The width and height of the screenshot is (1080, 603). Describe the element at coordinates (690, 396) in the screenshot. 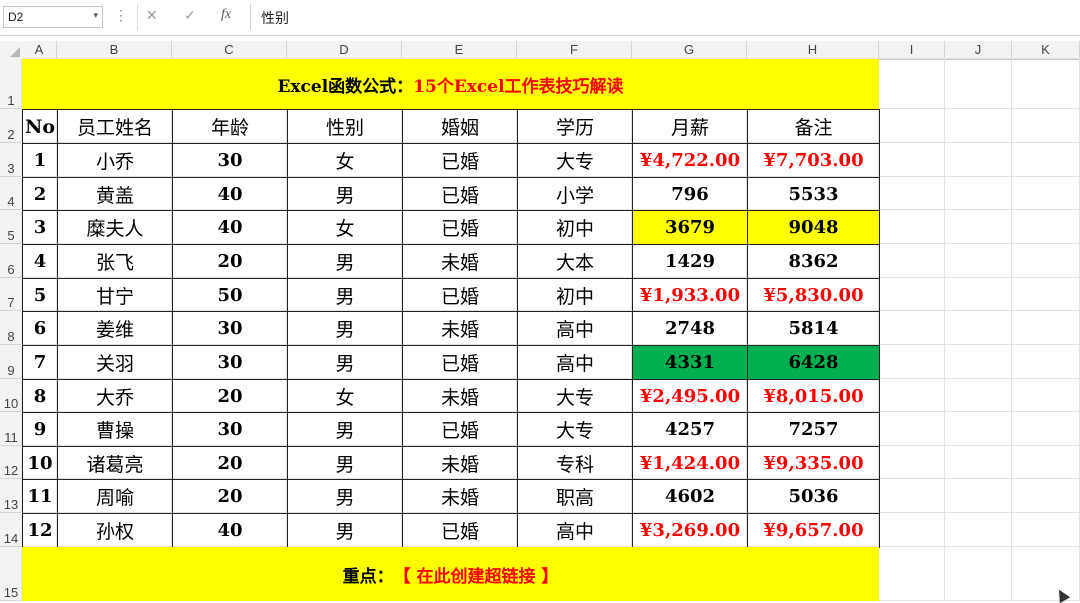

I see `table-cell: ¥2,495.00` at that location.